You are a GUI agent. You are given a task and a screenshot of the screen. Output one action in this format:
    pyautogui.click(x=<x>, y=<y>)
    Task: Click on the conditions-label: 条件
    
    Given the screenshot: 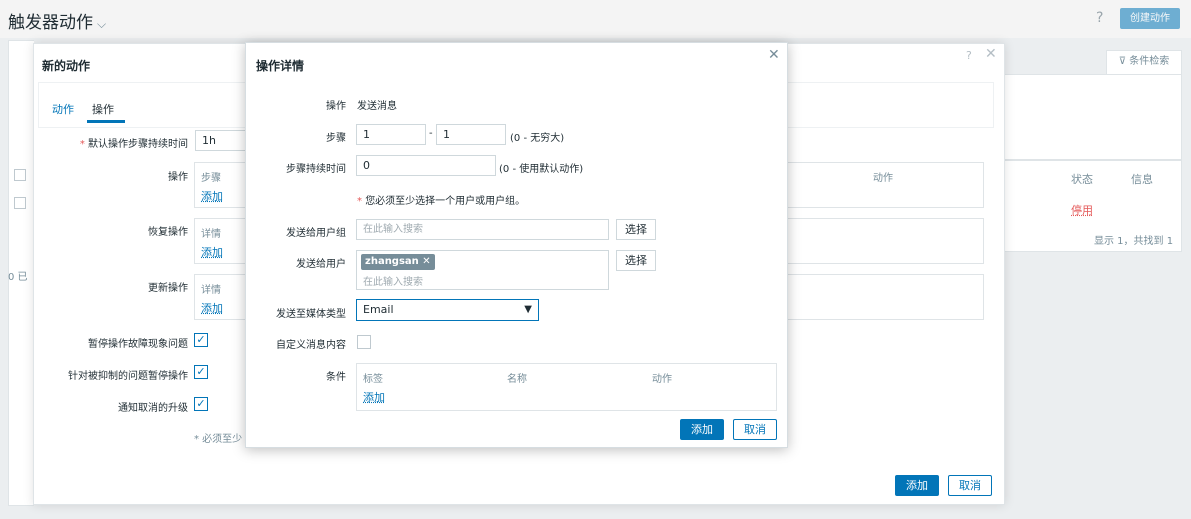 What is the action you would take?
    pyautogui.click(x=336, y=377)
    